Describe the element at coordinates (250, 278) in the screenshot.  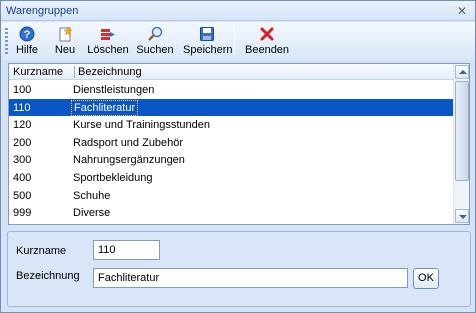
I see `bezeichnung-input` at that location.